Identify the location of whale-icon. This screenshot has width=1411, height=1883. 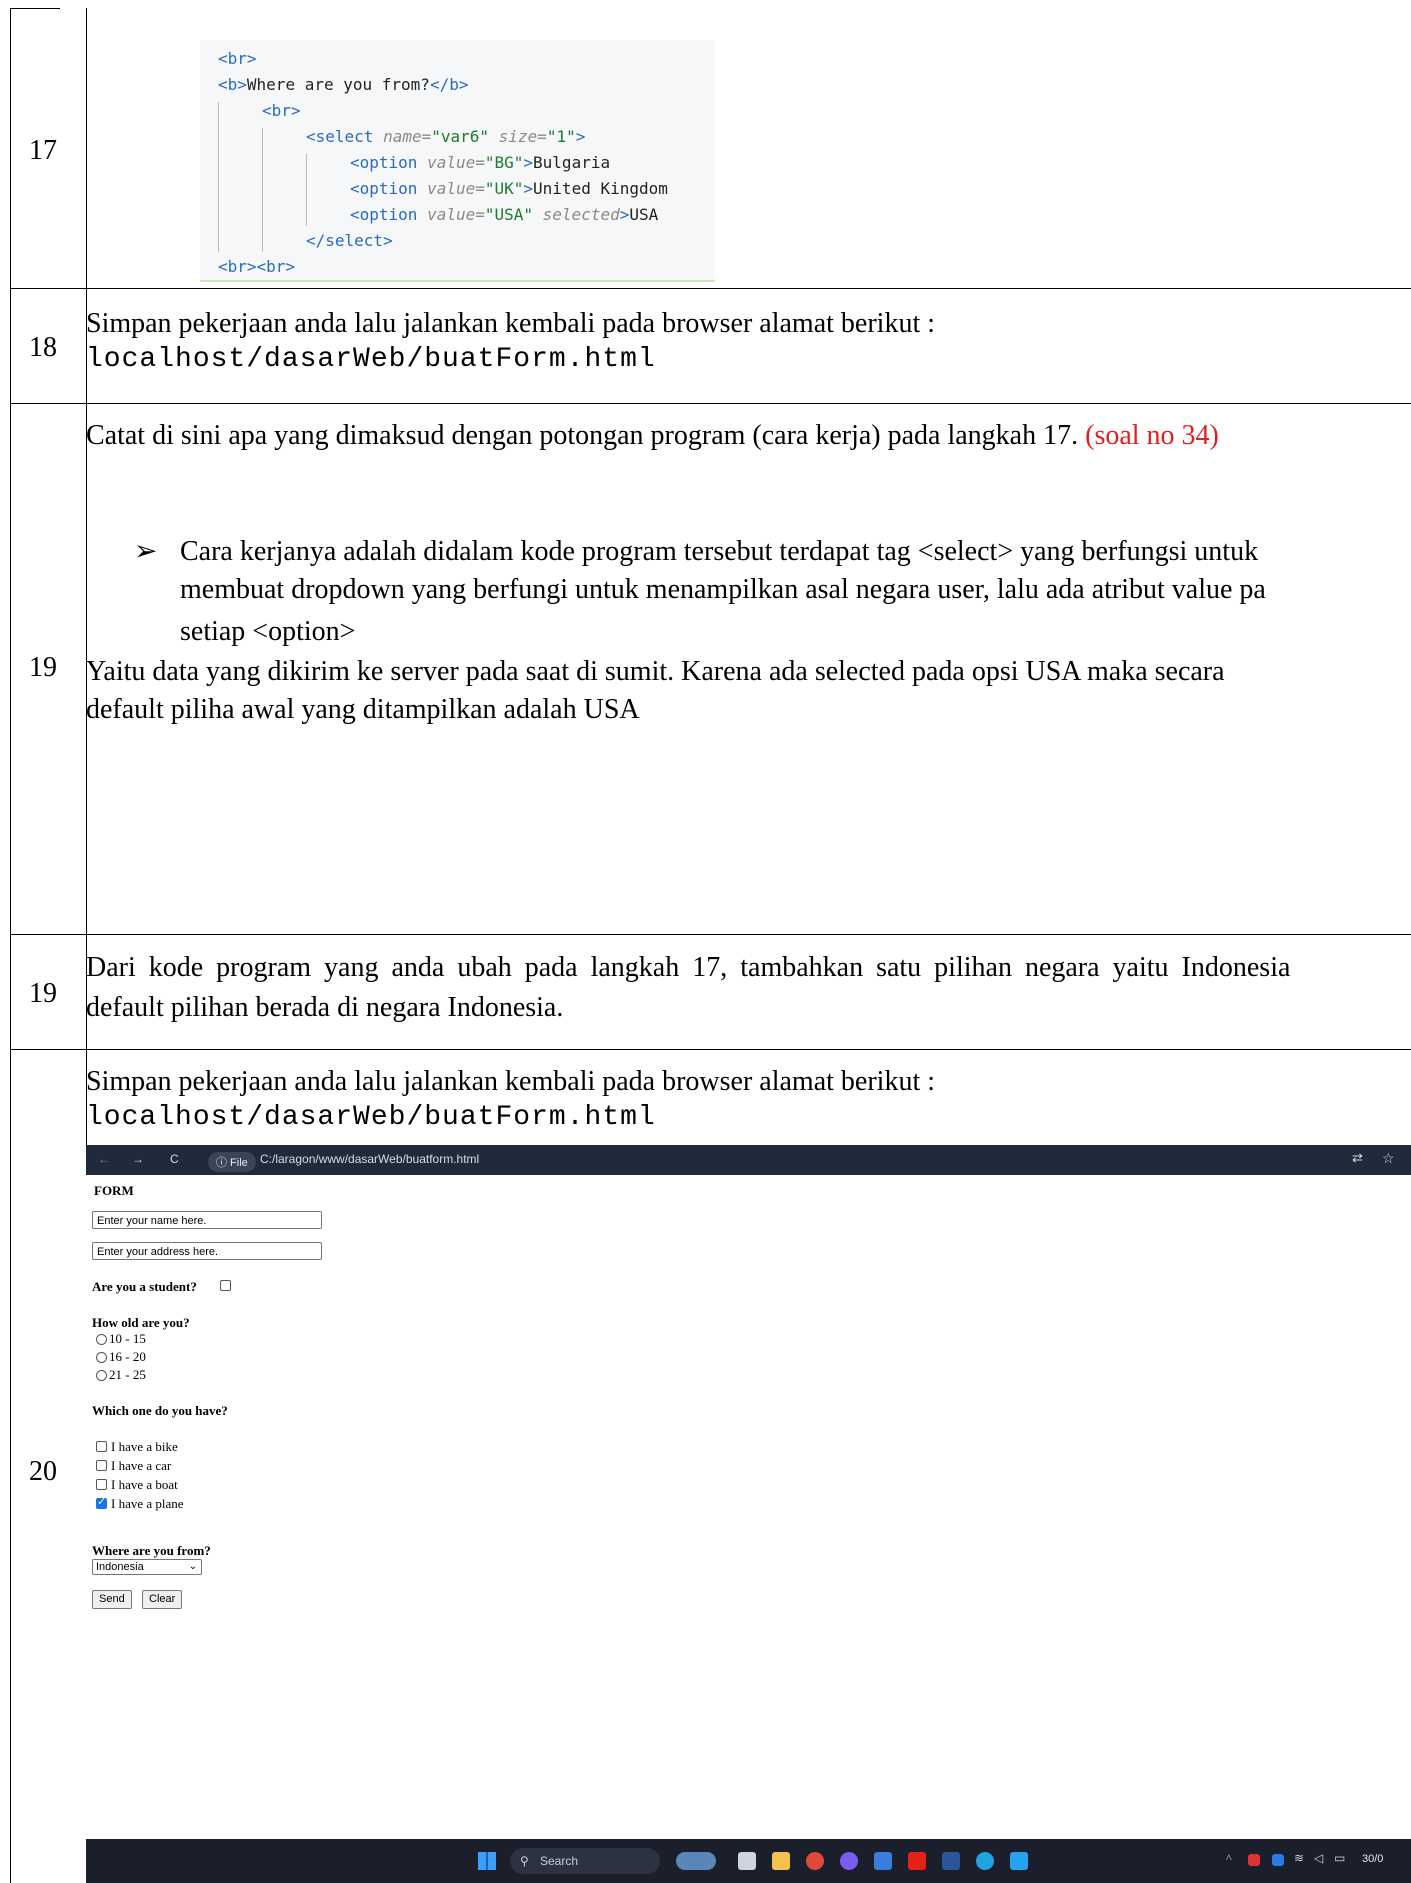
(696, 1861).